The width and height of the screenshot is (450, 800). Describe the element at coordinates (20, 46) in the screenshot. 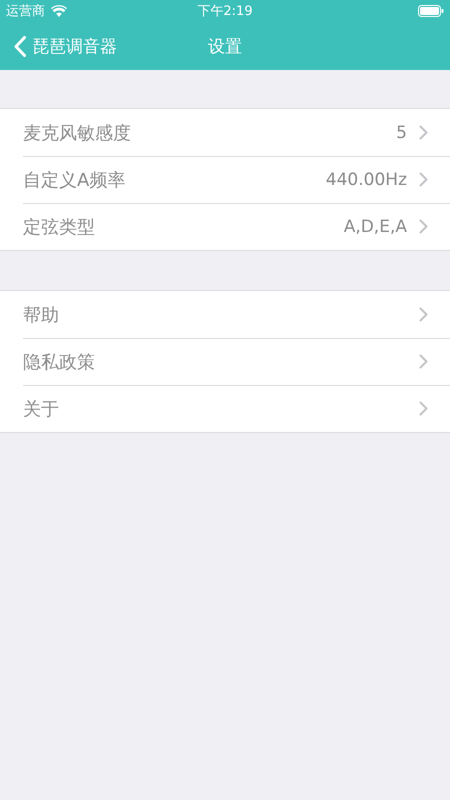

I see `back-chevron-icon` at that location.